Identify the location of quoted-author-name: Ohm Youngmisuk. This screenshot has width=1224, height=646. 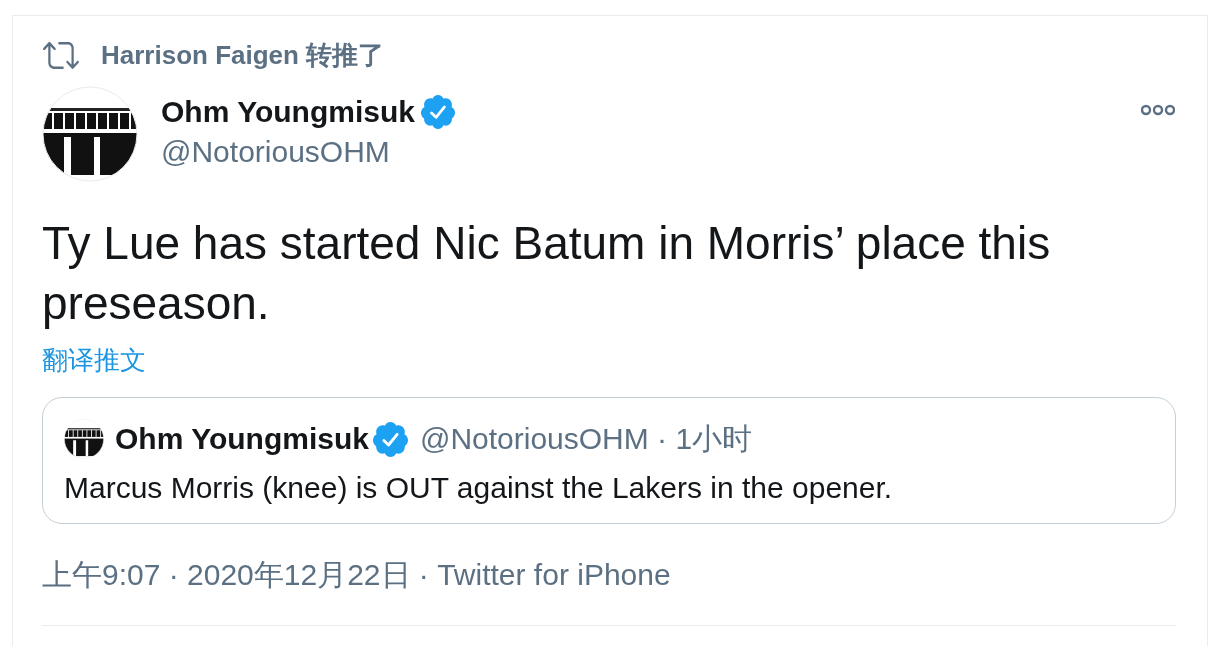
(242, 439).